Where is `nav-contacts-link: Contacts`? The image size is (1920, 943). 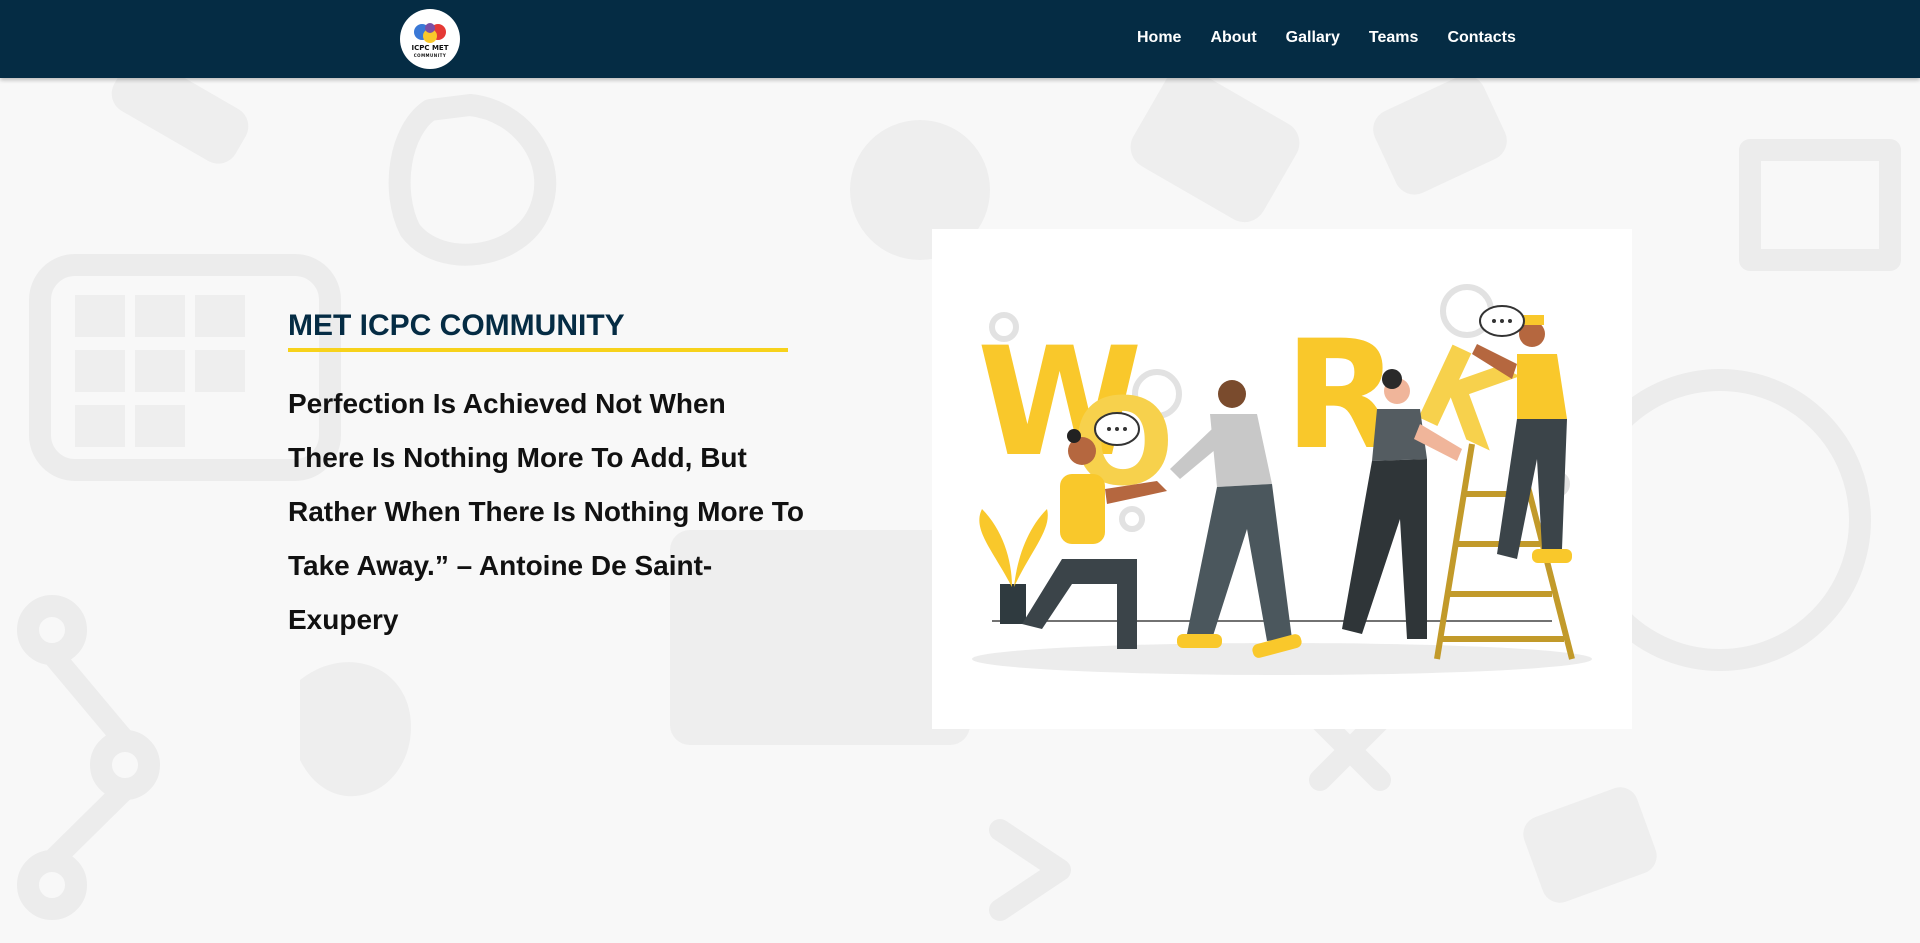
nav-contacts-link: Contacts is located at coordinates (1481, 38).